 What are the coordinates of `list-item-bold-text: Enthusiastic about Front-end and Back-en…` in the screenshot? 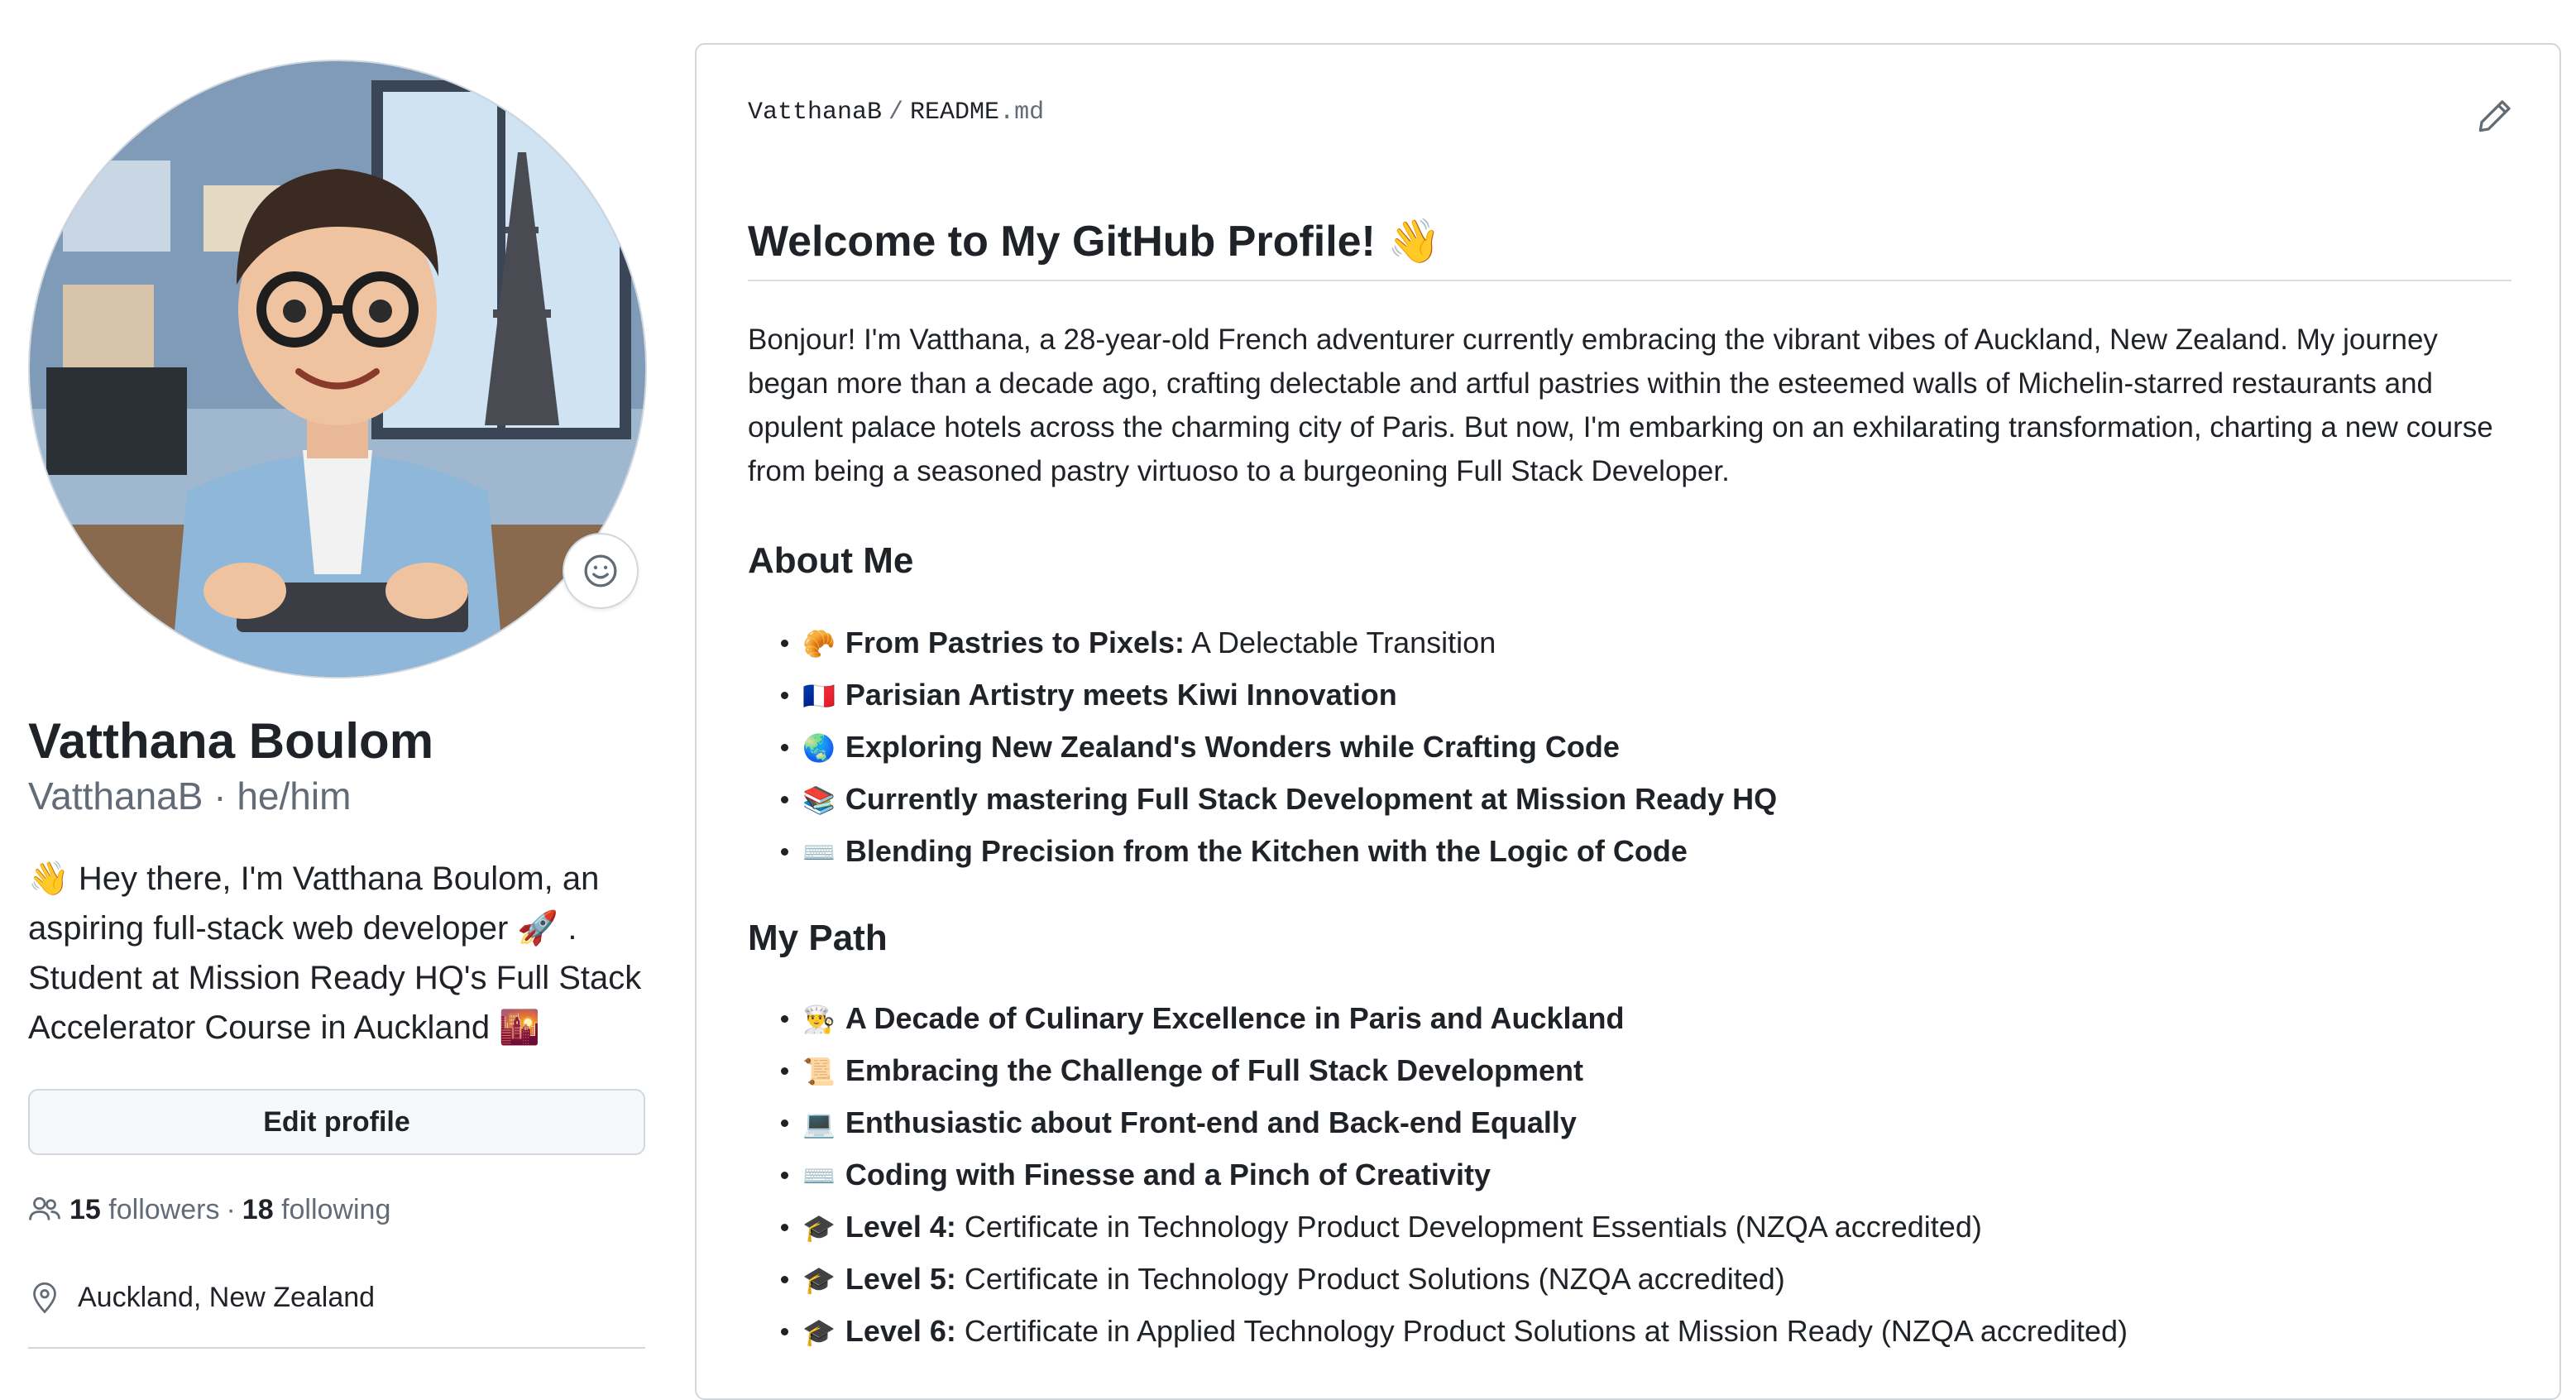 It's located at (1211, 1122).